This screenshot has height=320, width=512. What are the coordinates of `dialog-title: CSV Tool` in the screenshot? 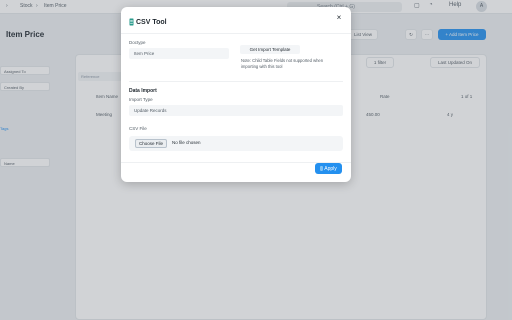 It's located at (148, 22).